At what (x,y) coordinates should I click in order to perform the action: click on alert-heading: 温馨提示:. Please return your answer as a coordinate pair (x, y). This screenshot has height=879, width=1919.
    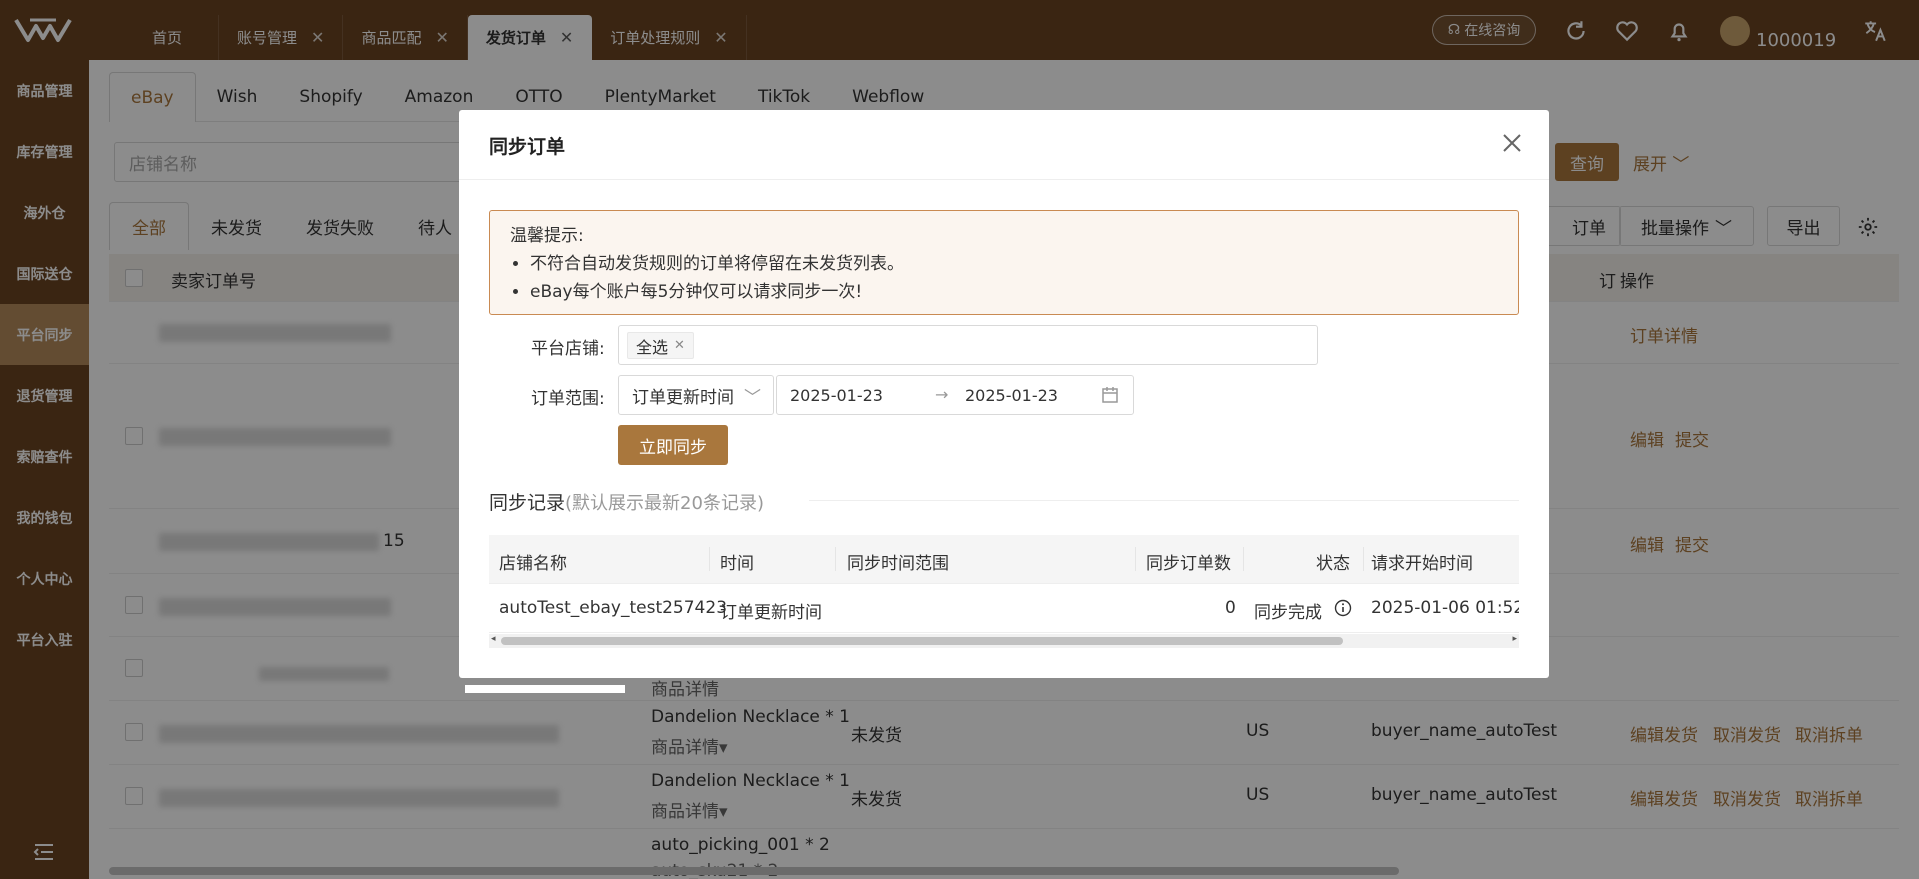
    Looking at the image, I should click on (547, 236).